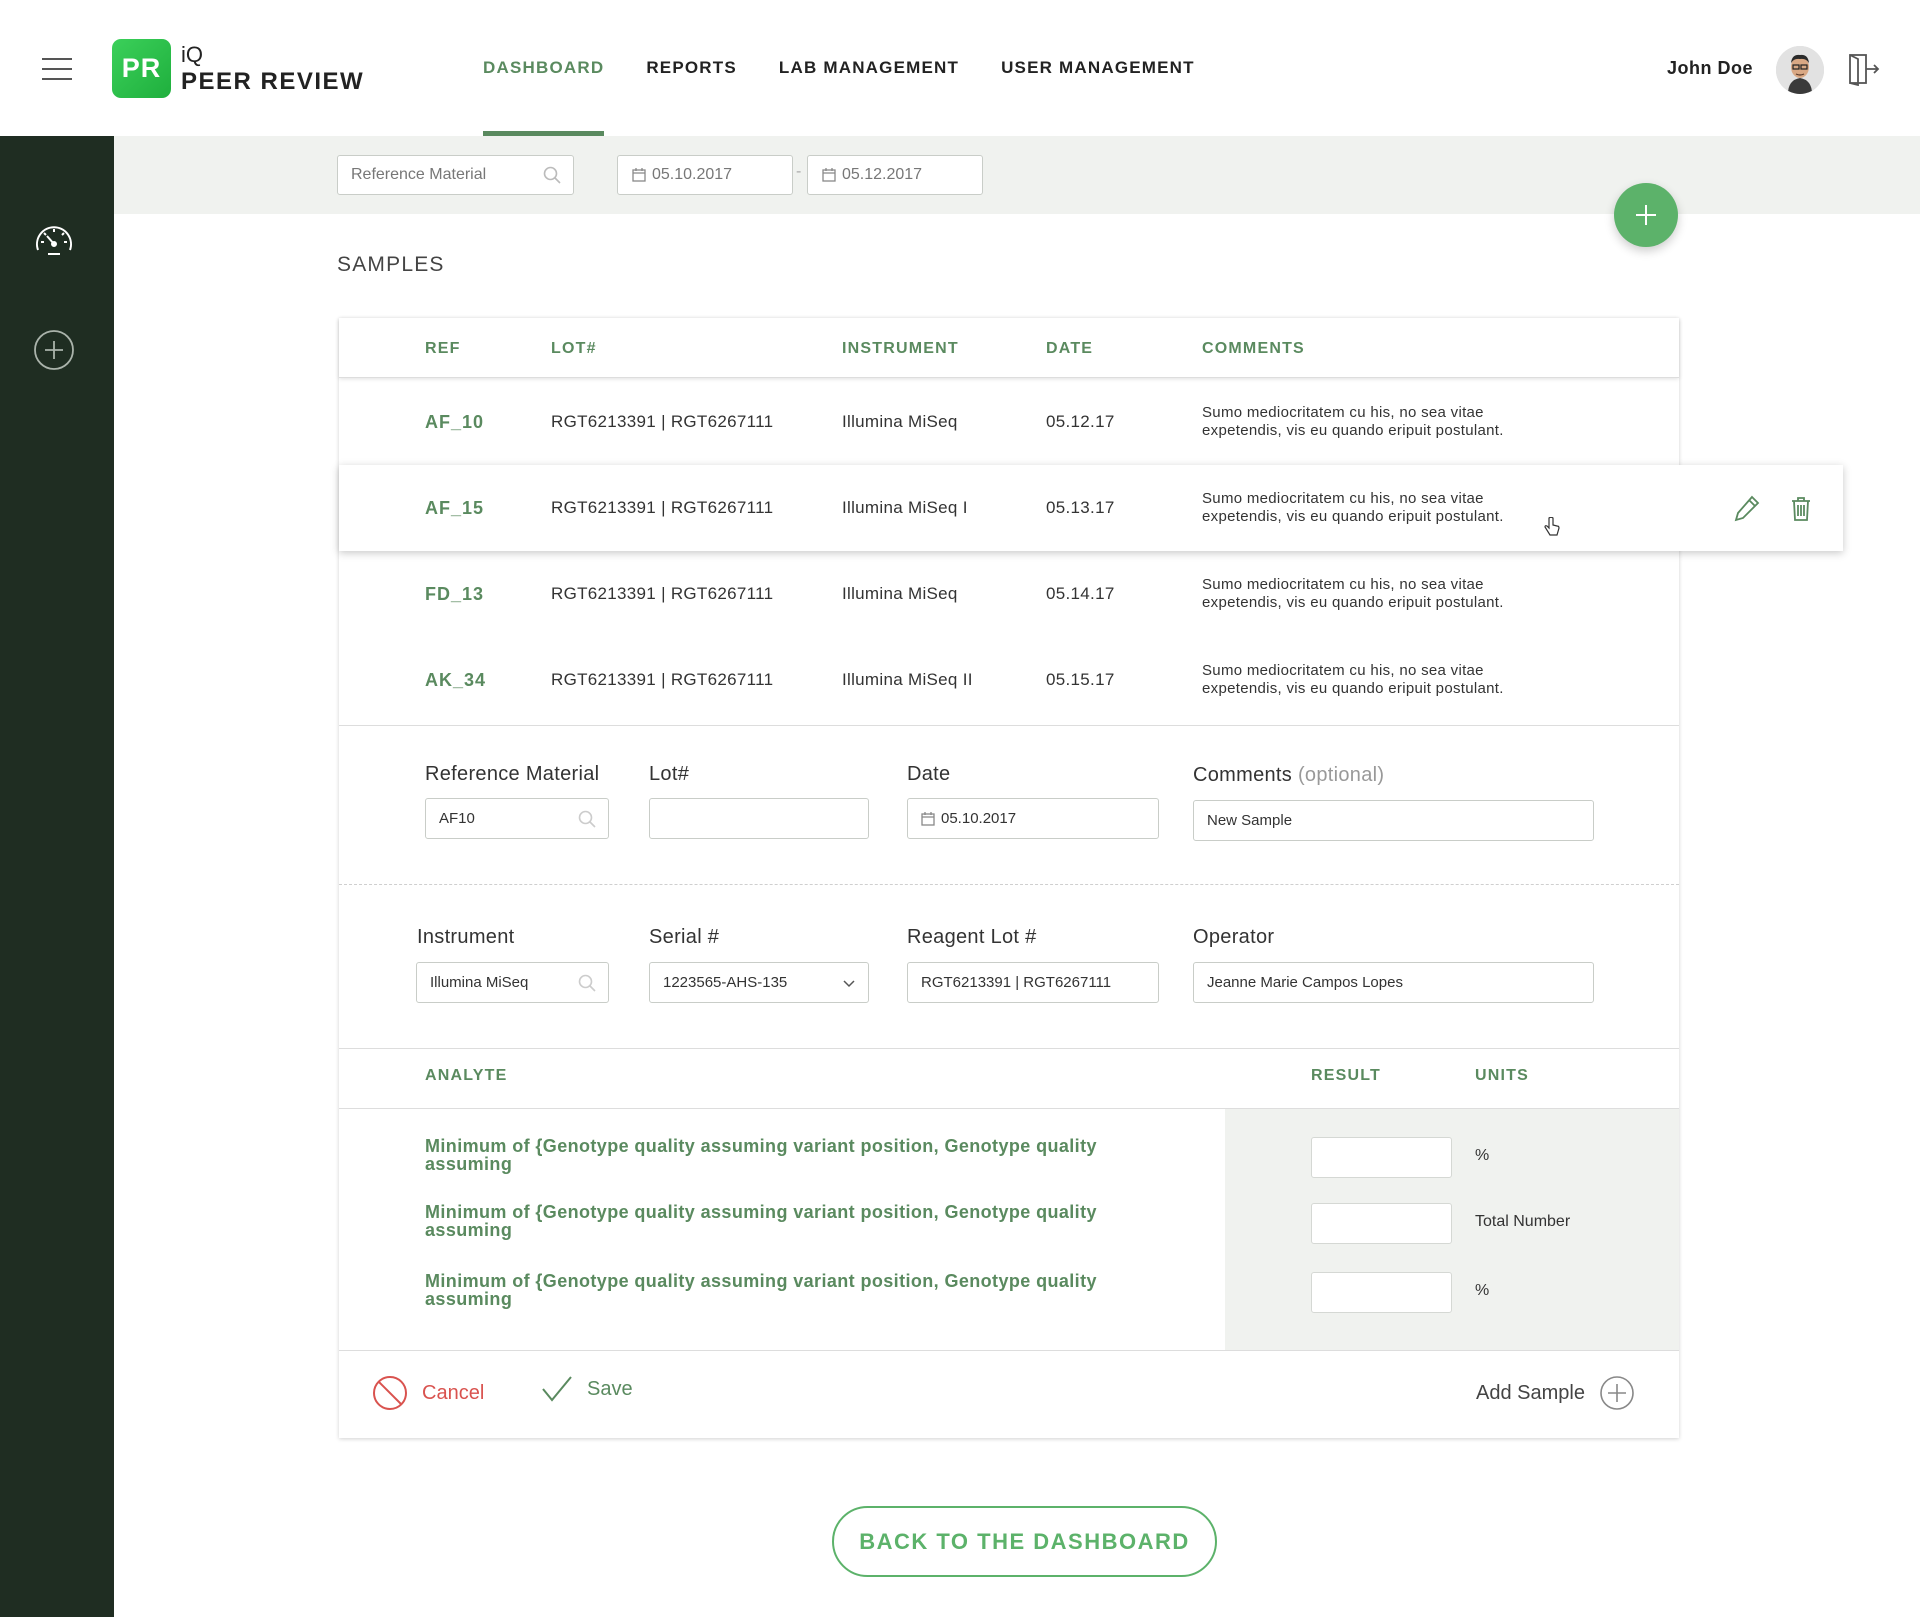 Image resolution: width=1920 pixels, height=1617 pixels. I want to click on add-sample-button: Add Sample, so click(1555, 1393).